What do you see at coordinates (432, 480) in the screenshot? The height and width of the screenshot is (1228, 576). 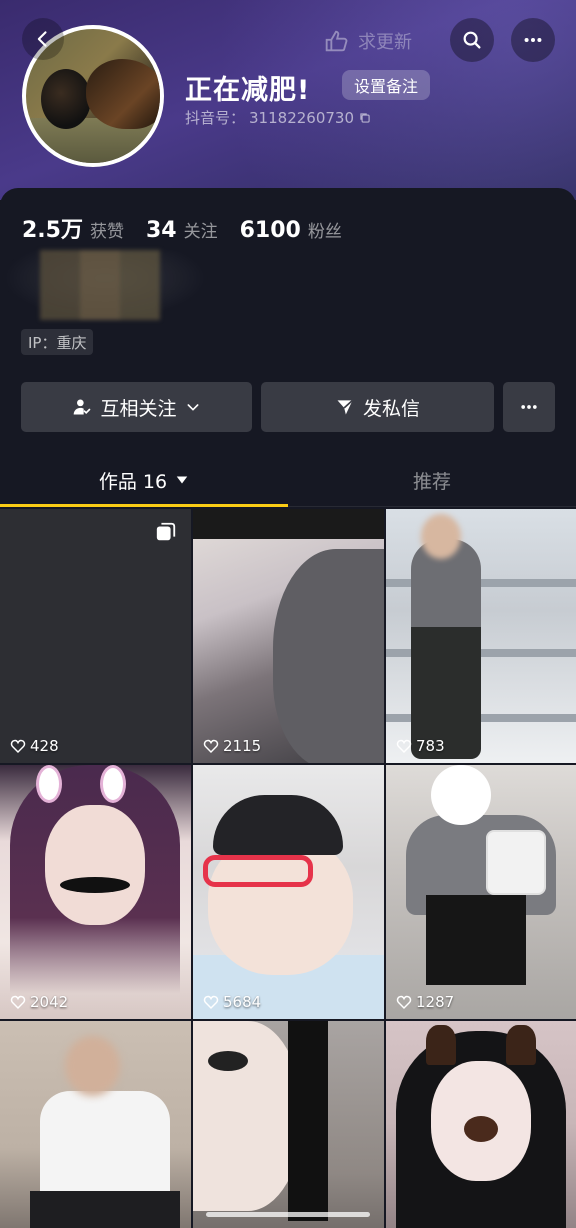 I see `tab-recommend: 推荐` at bounding box center [432, 480].